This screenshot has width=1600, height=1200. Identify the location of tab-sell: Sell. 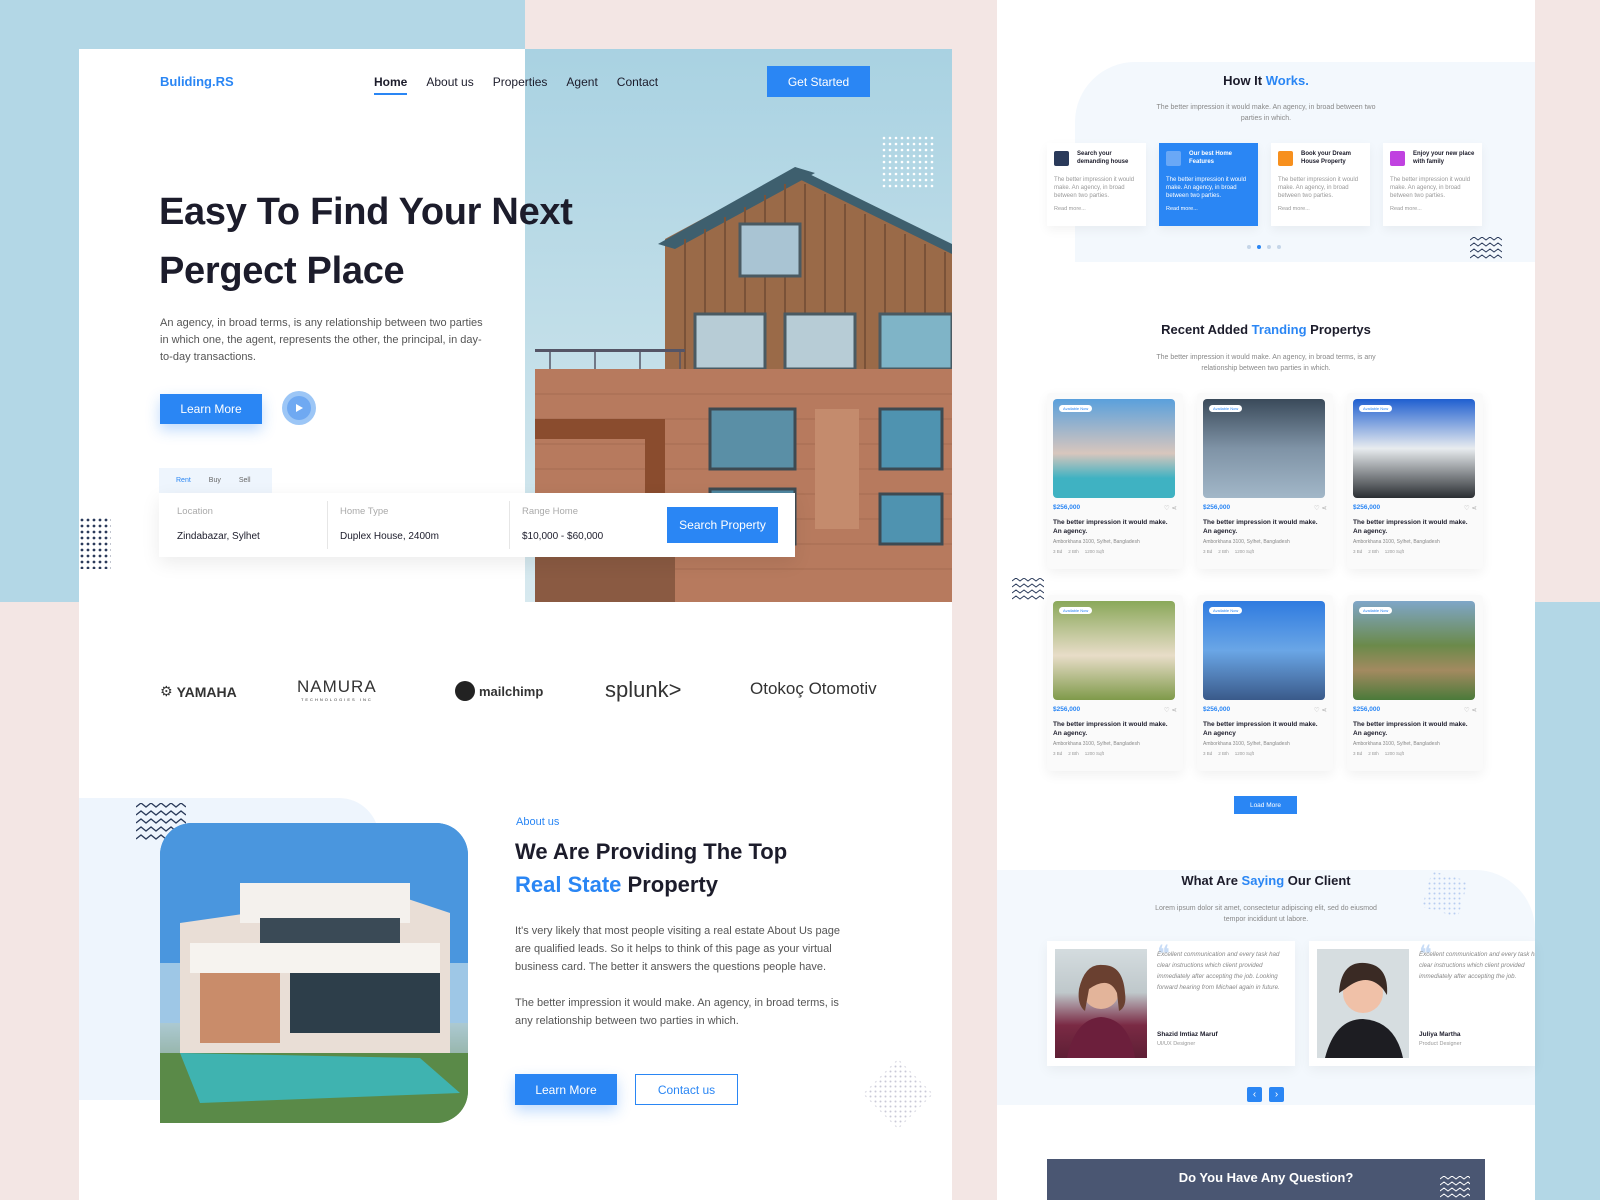
(245, 480).